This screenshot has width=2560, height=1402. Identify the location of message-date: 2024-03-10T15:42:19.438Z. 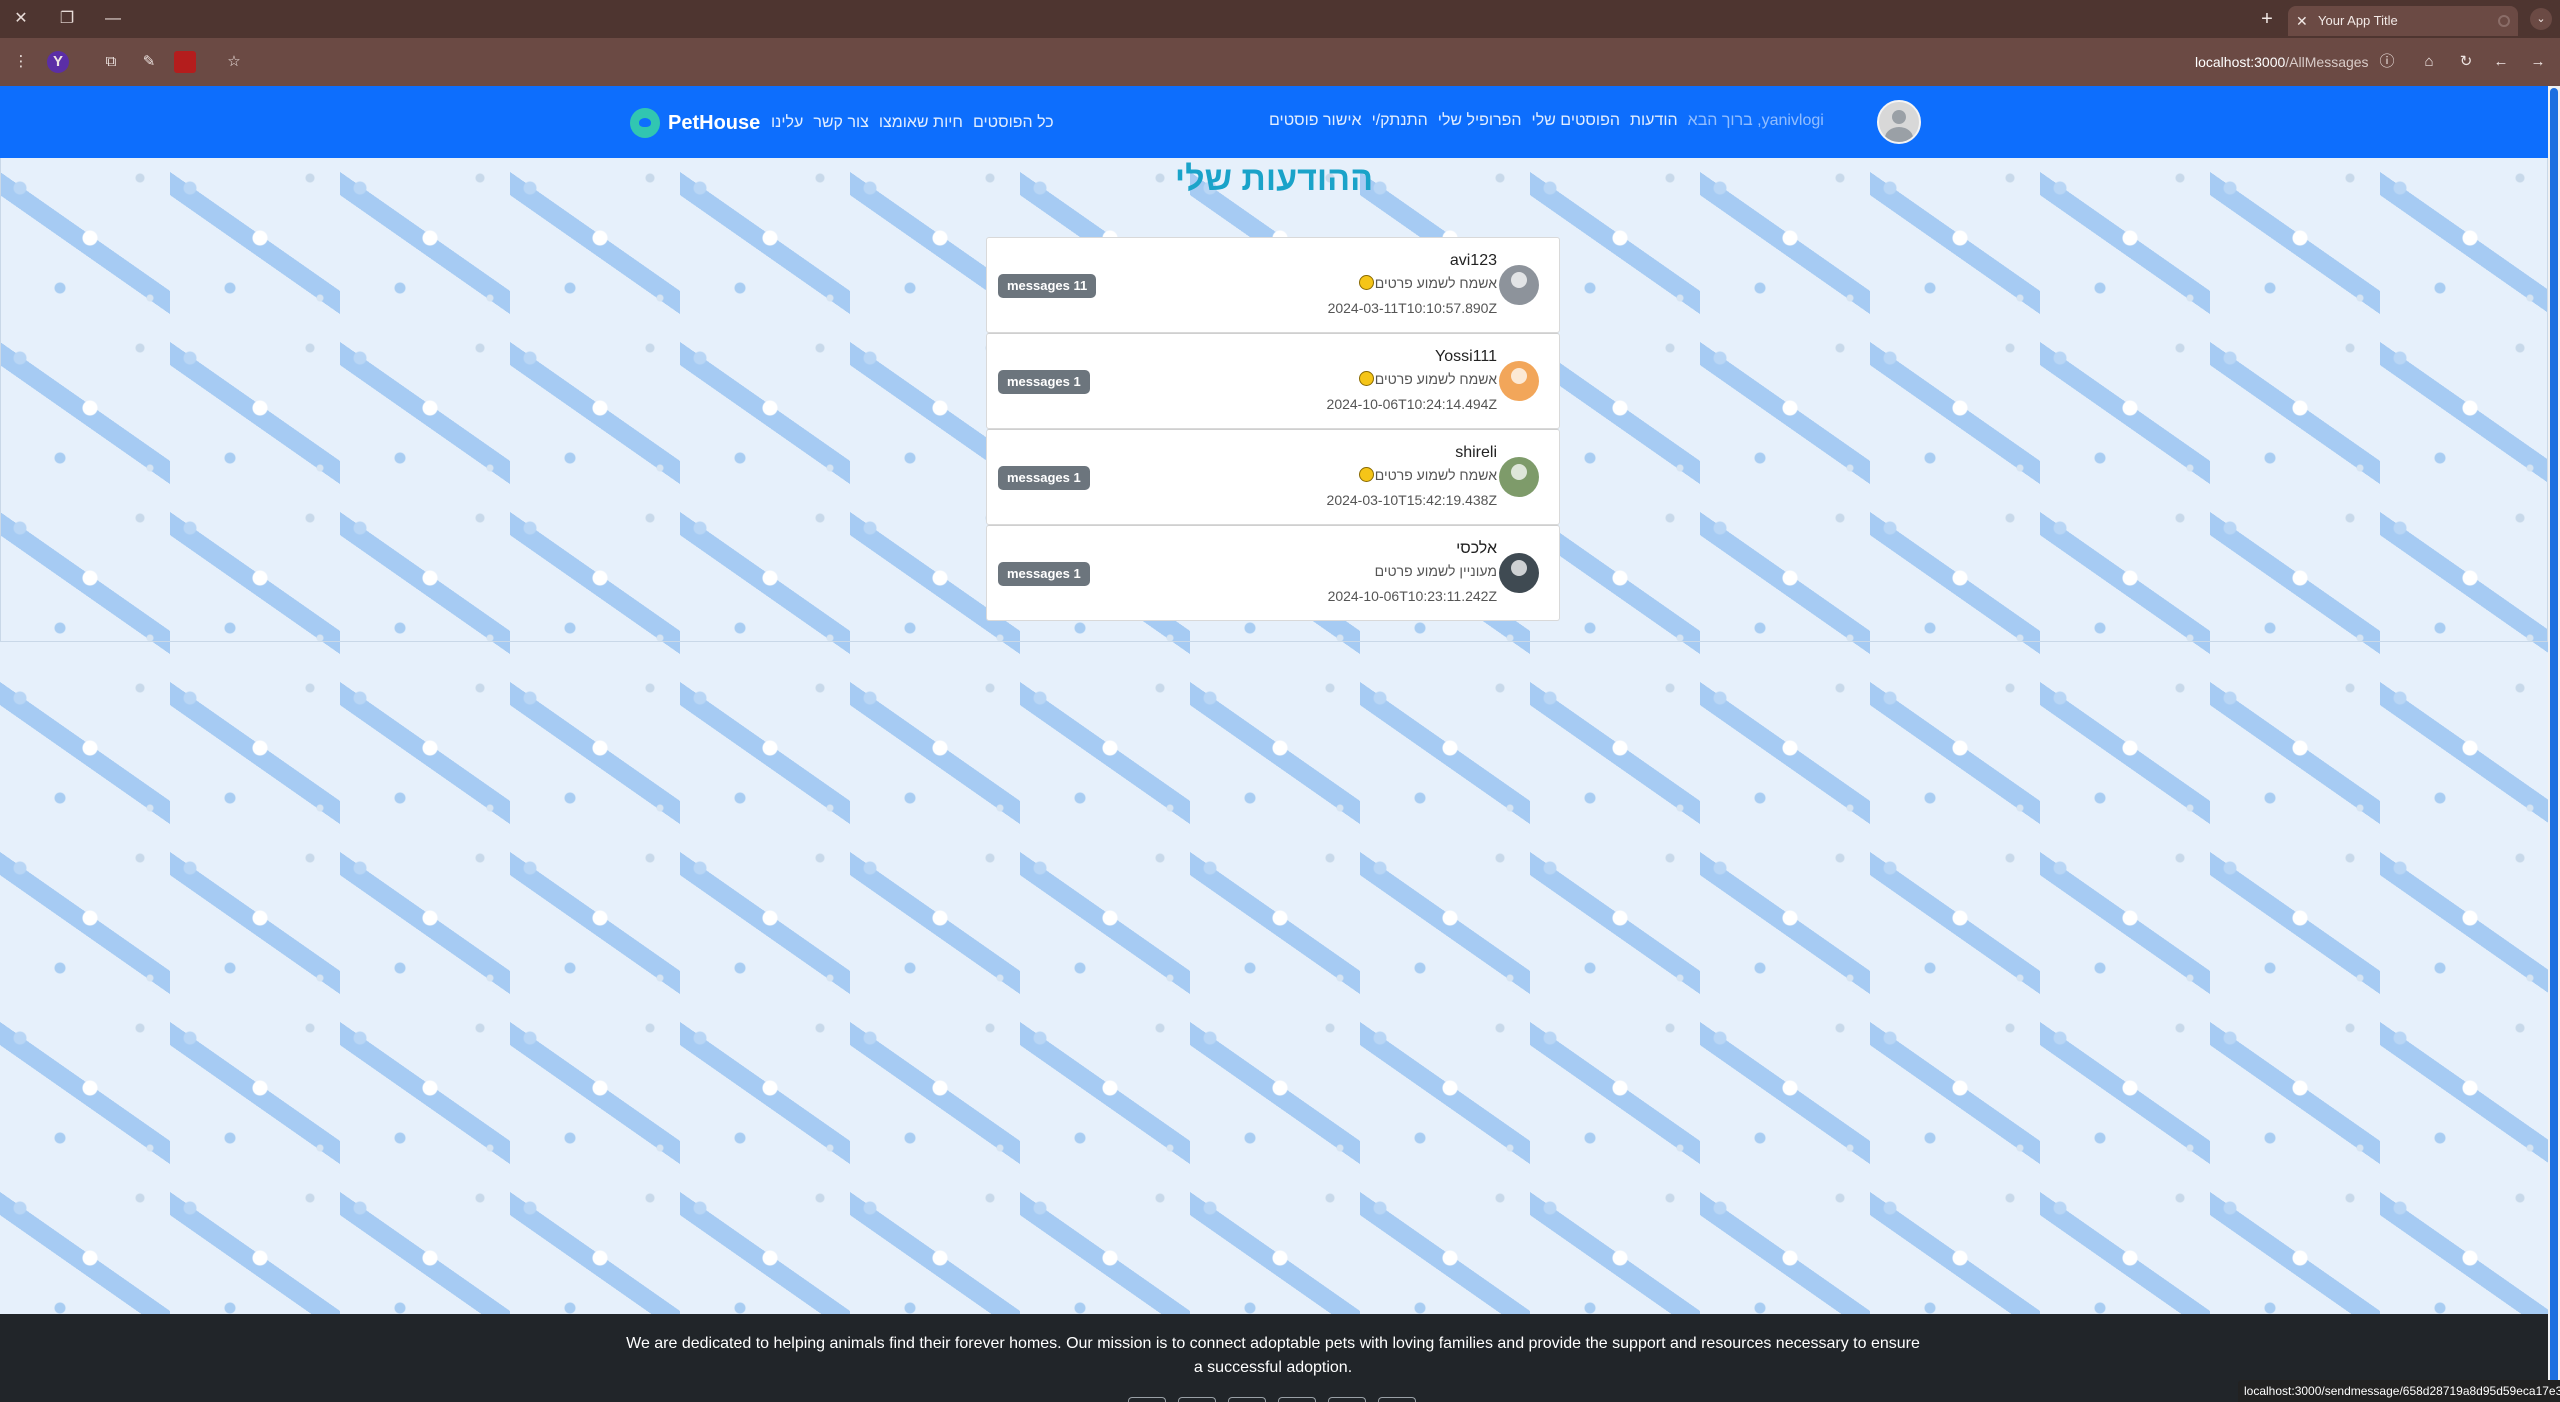
(1411, 500).